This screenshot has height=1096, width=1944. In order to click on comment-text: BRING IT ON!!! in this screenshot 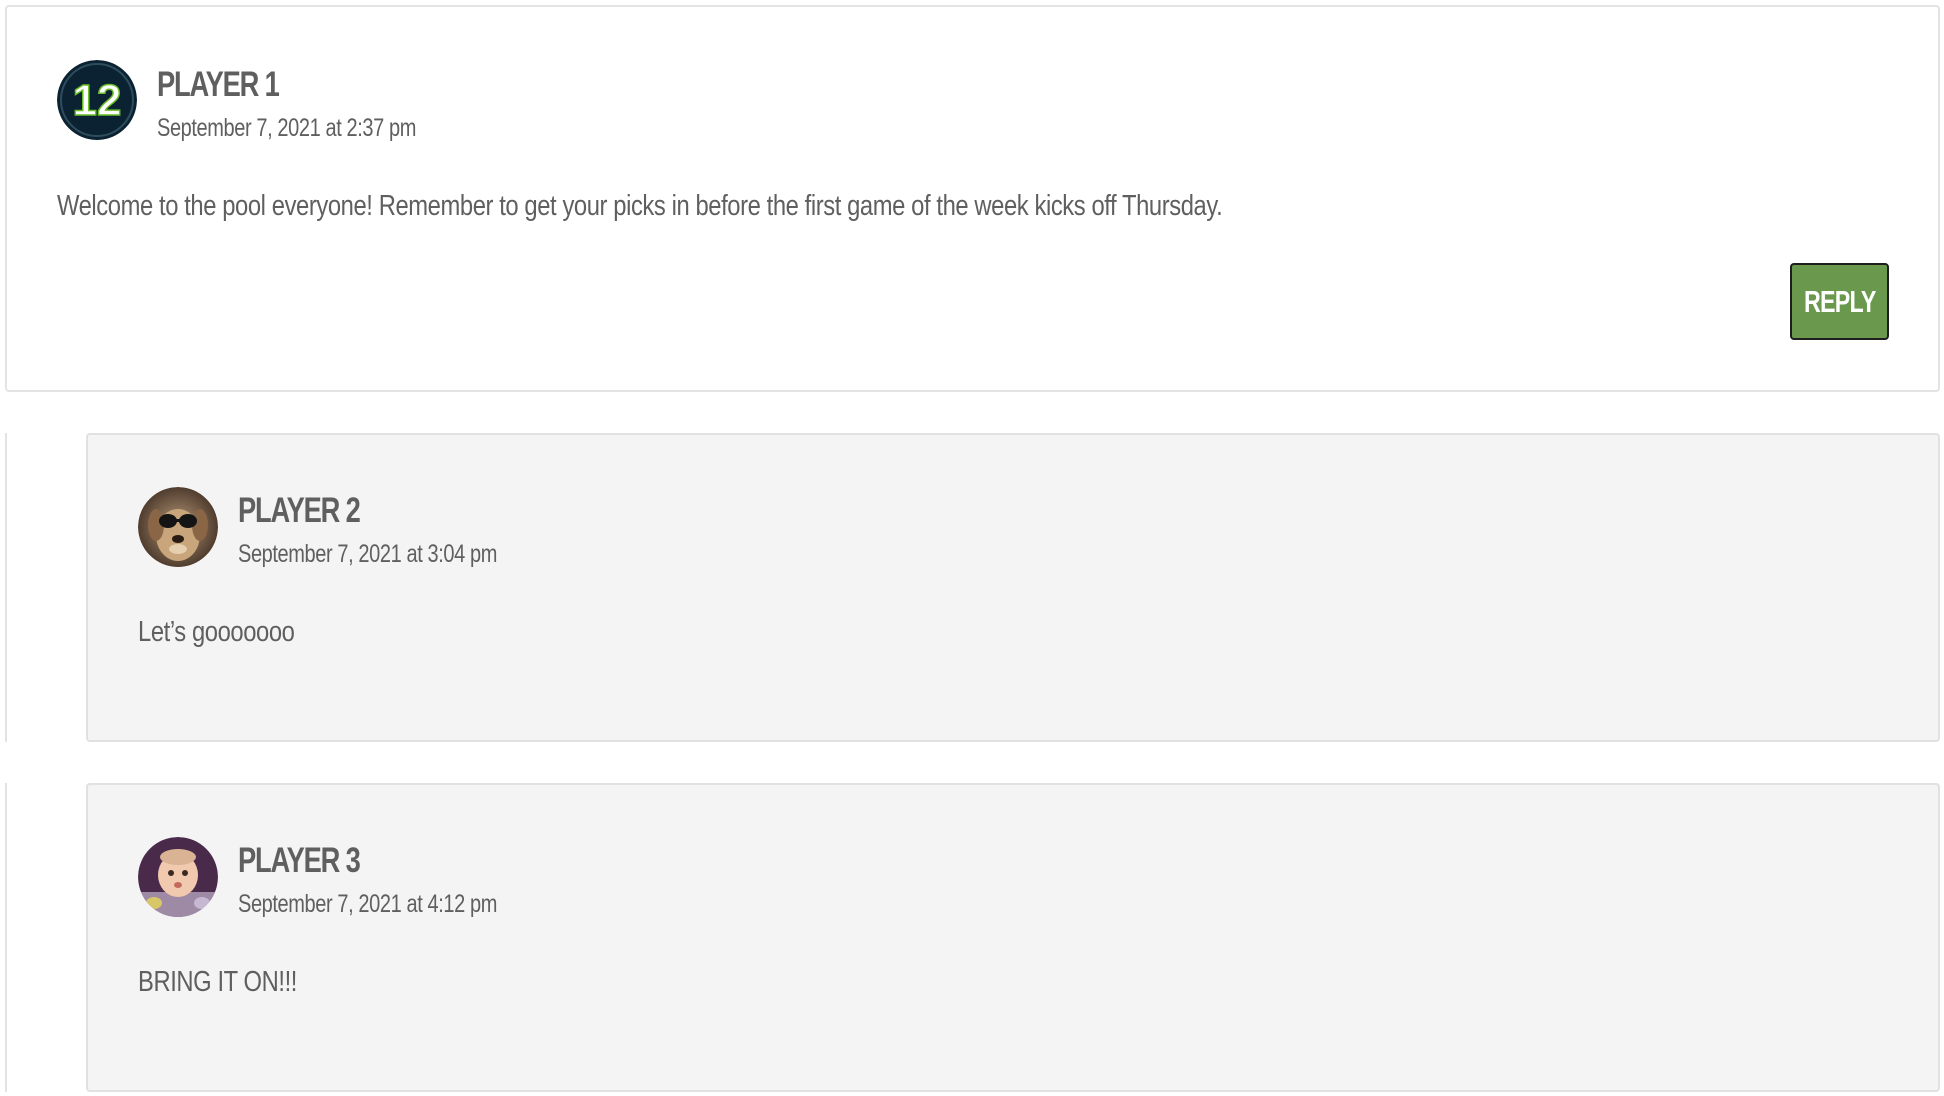, I will do `click(217, 982)`.